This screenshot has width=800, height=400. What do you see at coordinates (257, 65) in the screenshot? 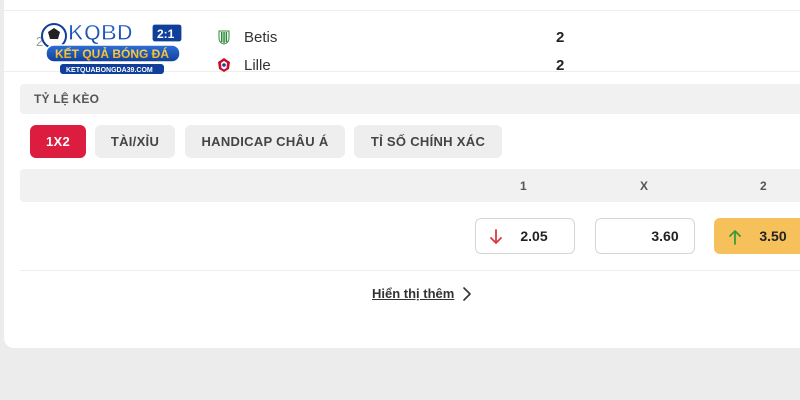
I see `away-team-name: Lille` at bounding box center [257, 65].